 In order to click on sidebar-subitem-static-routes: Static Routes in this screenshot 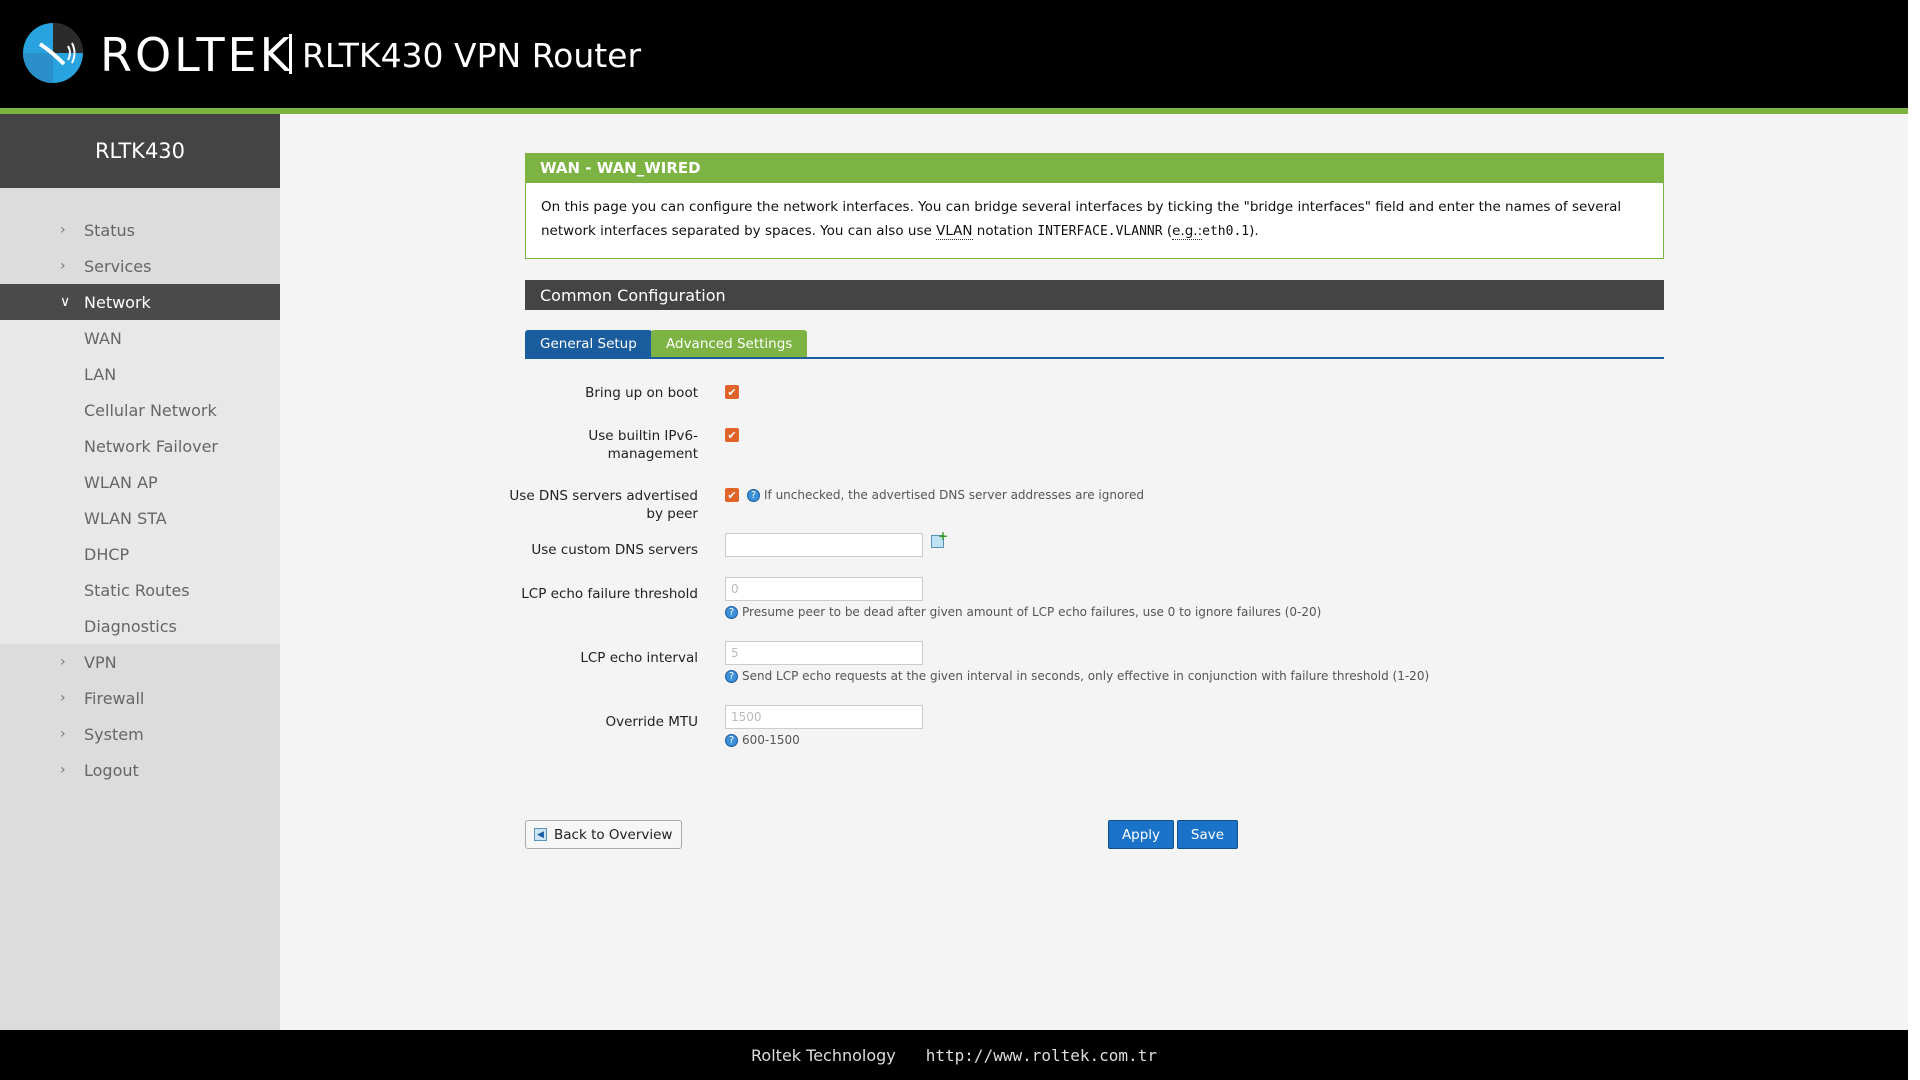, I will do `click(140, 590)`.